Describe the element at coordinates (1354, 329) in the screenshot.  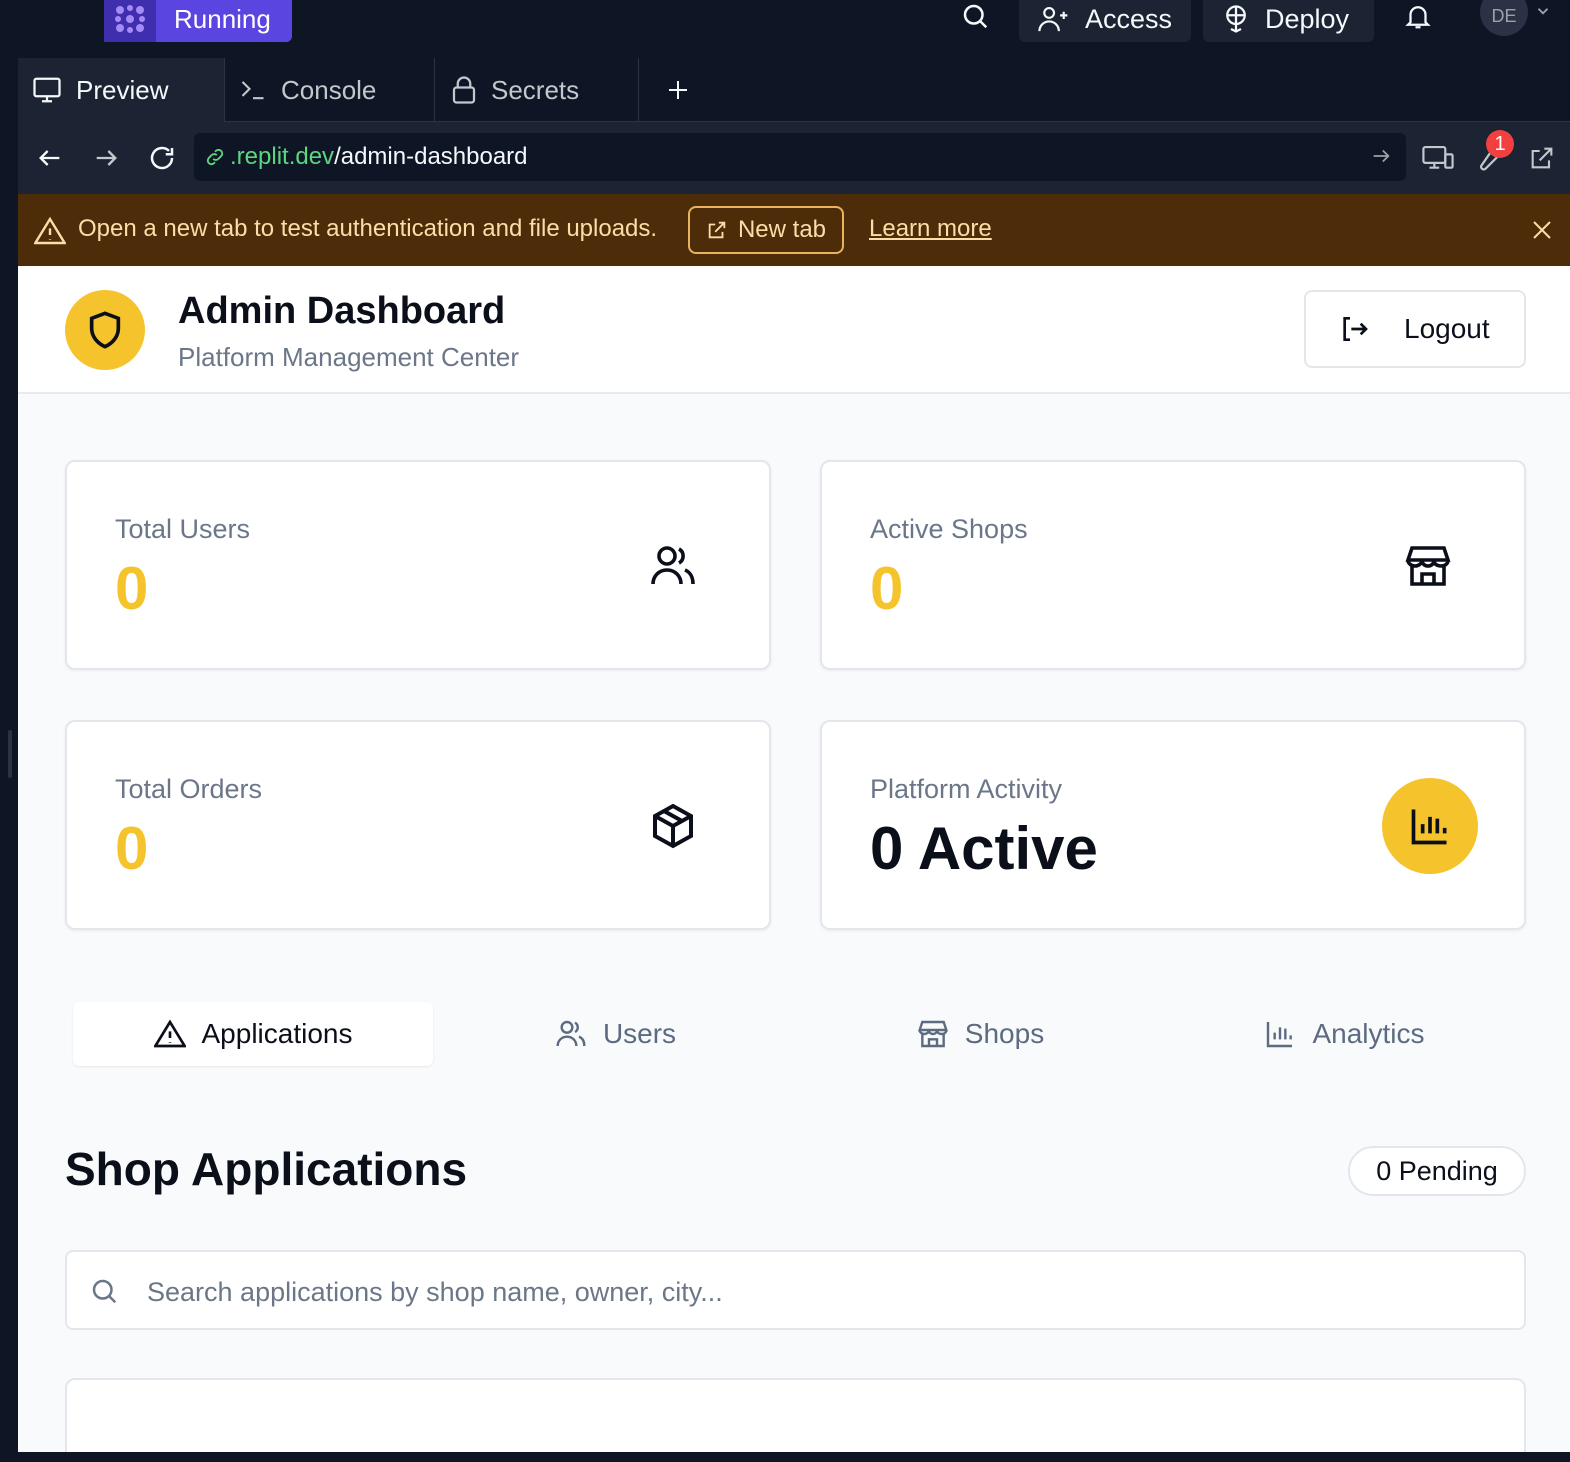
I see `logout-icon` at that location.